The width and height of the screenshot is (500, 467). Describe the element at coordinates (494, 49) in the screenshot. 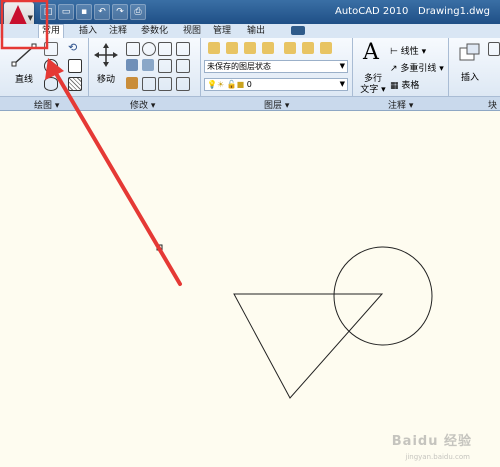

I see `create-block-icon` at that location.